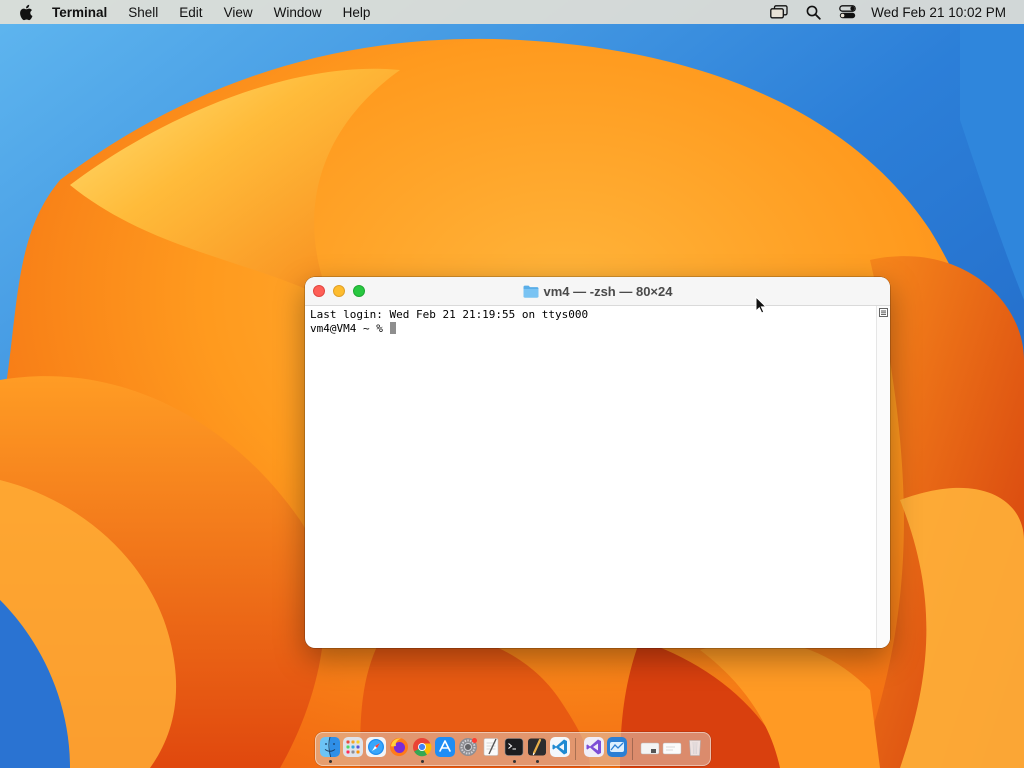 This screenshot has width=1024, height=768. I want to click on visual-studio-icon, so click(594, 747).